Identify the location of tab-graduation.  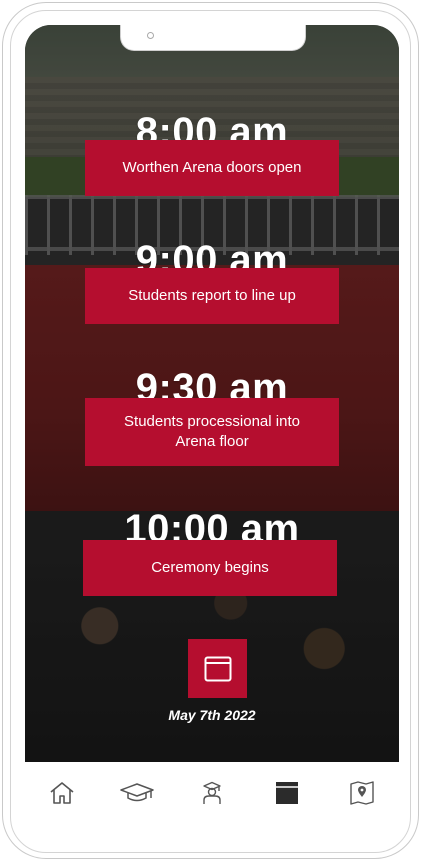
(137, 793).